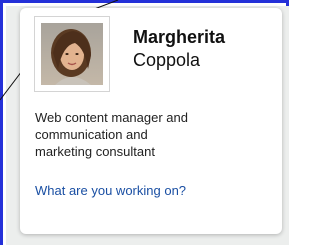 This screenshot has width=320, height=245. I want to click on profile-first-name: Margherita, so click(179, 37).